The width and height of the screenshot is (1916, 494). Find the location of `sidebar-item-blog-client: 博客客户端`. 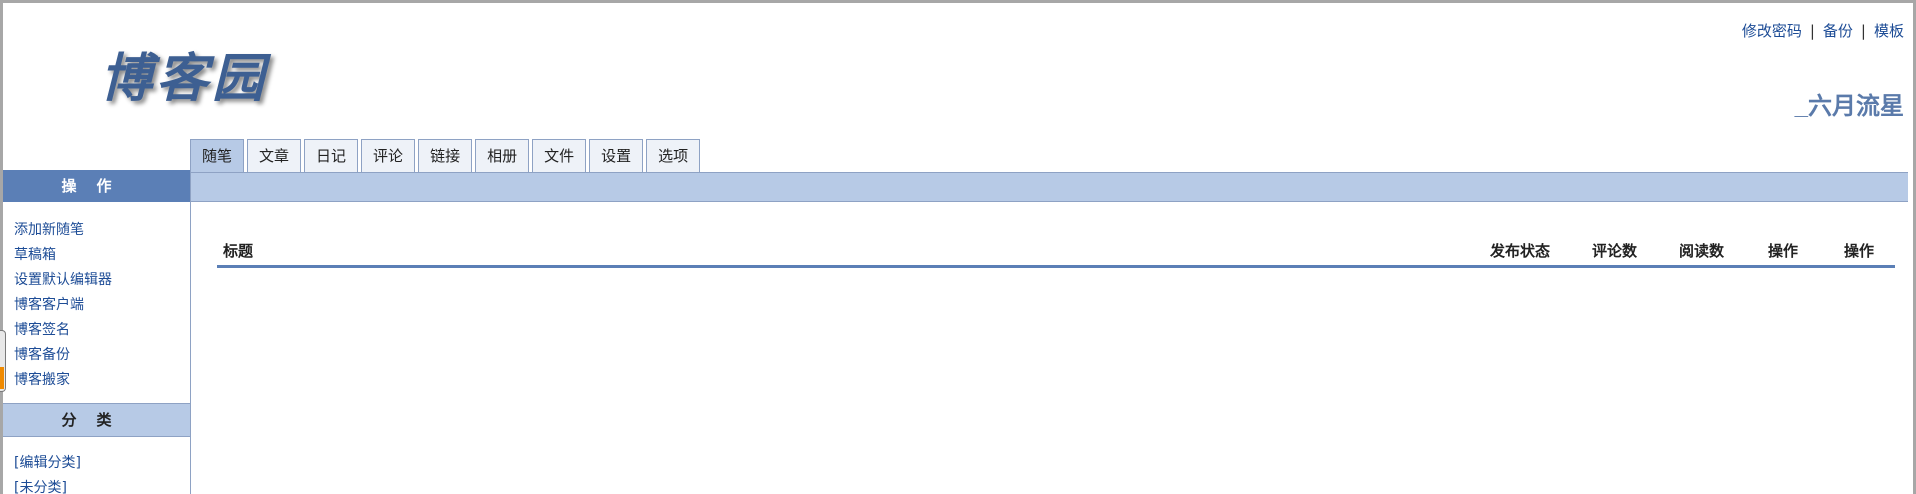

sidebar-item-blog-client: 博客客户端 is located at coordinates (102, 305).